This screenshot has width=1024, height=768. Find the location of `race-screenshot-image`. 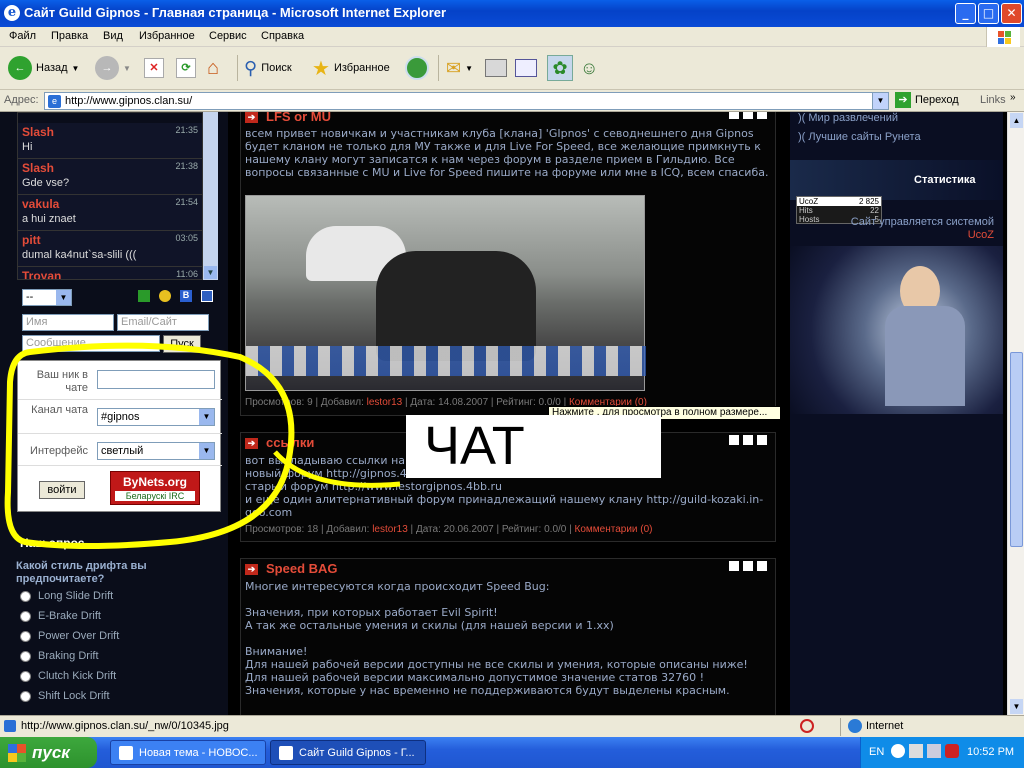

race-screenshot-image is located at coordinates (445, 293).